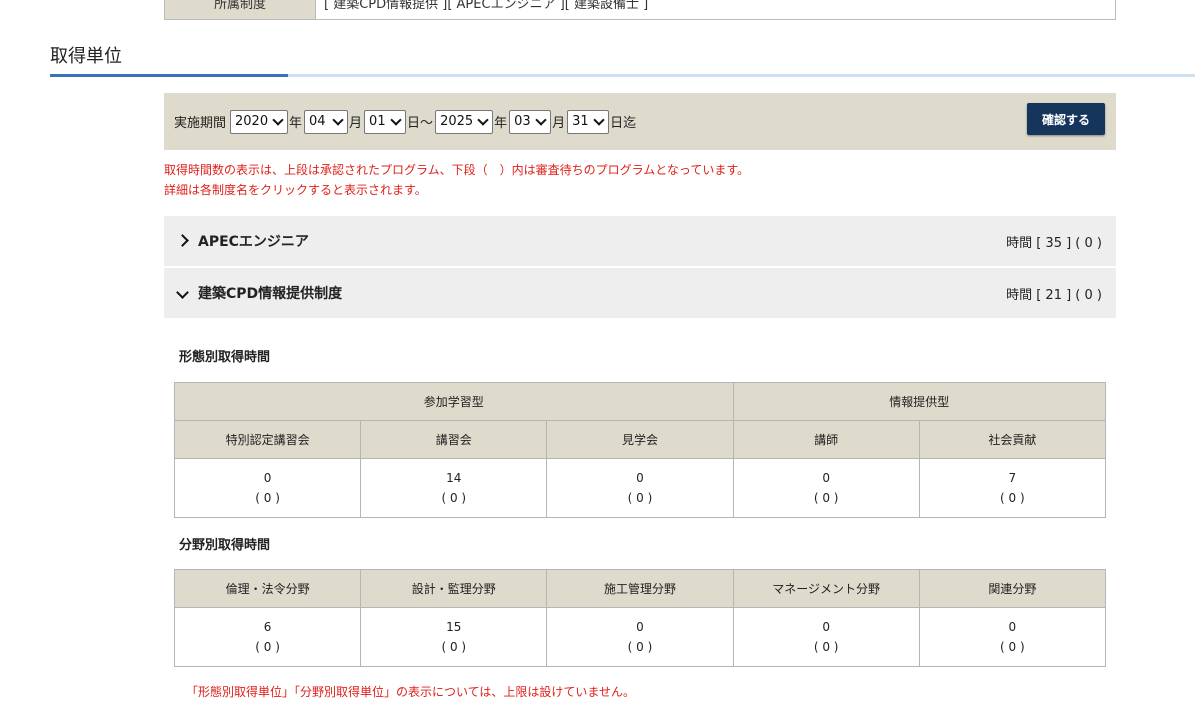  What do you see at coordinates (420, 123) in the screenshot?
I see `day-unit-start: 日～` at bounding box center [420, 123].